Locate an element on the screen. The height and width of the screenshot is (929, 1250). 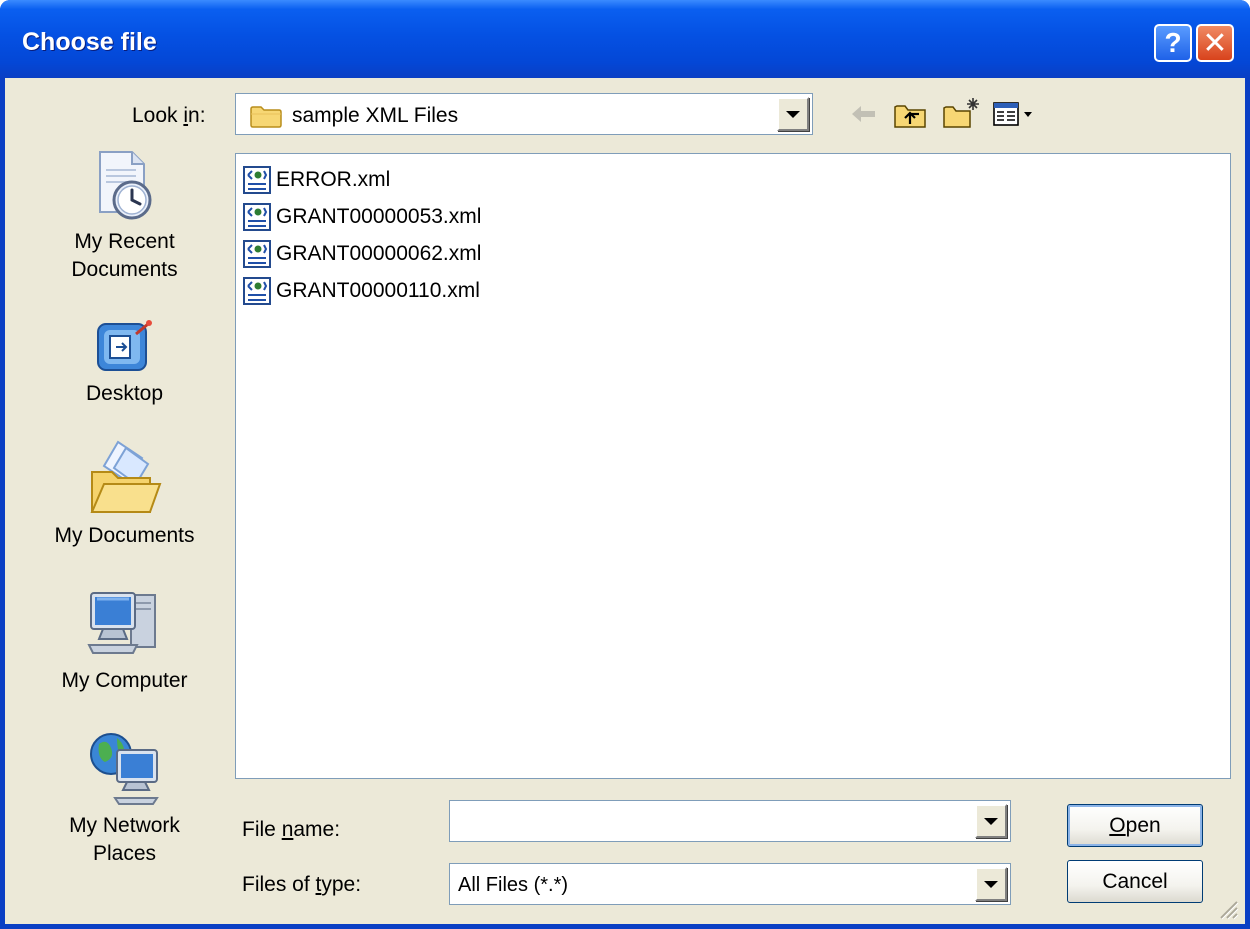
recent-documents-icon is located at coordinates (124, 185).